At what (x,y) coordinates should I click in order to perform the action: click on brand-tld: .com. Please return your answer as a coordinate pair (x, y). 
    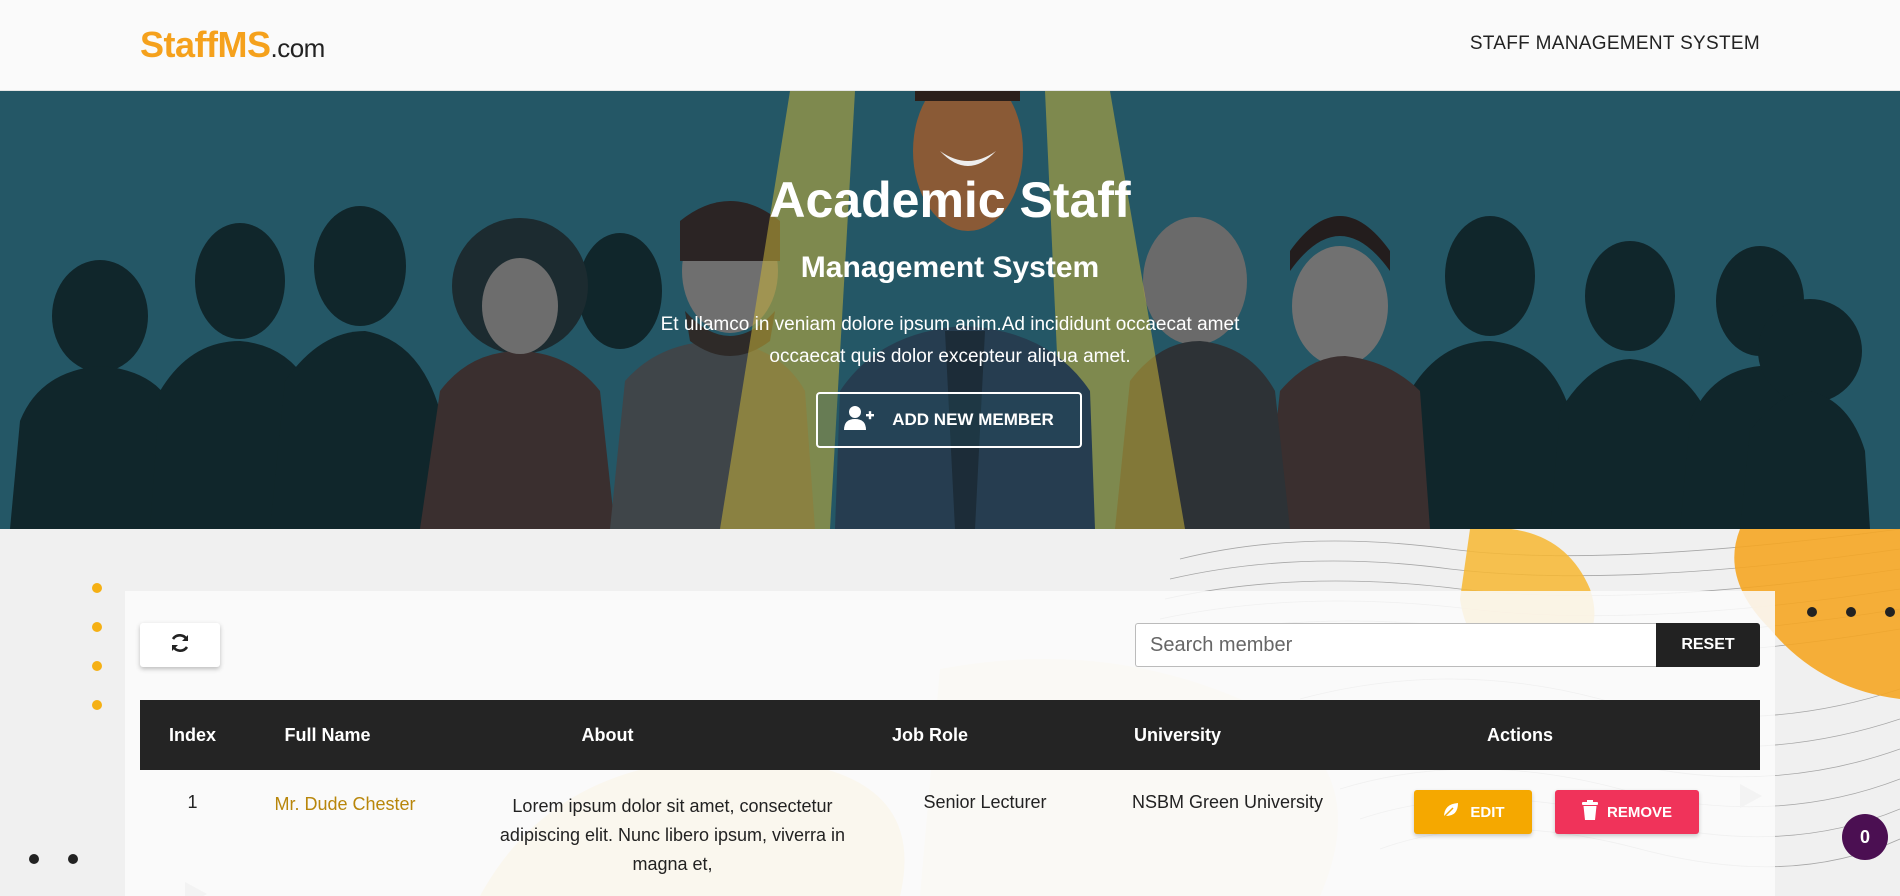
    Looking at the image, I should click on (298, 48).